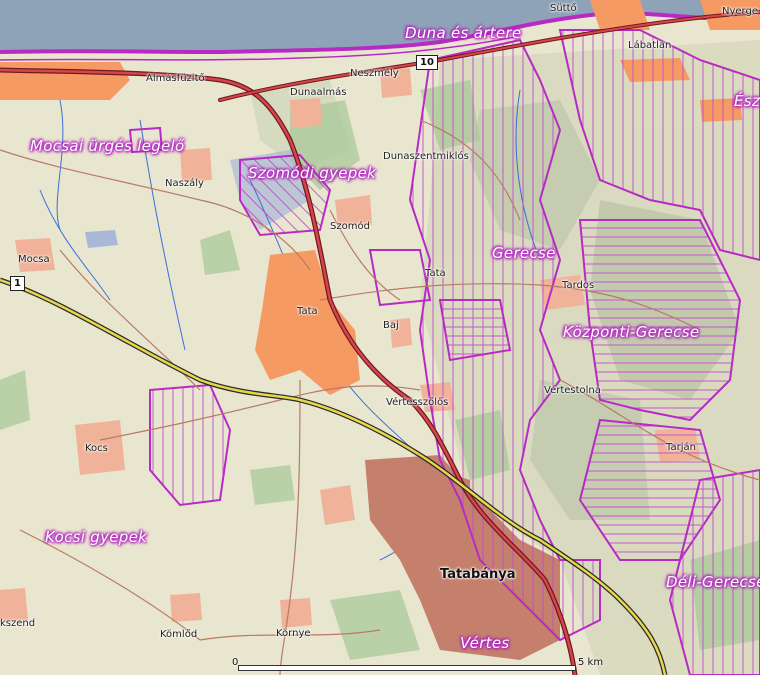 This screenshot has width=760, height=675. What do you see at coordinates (631, 332) in the screenshot?
I see `area-label-kozponti-gerecse: Központi-Gerecse` at bounding box center [631, 332].